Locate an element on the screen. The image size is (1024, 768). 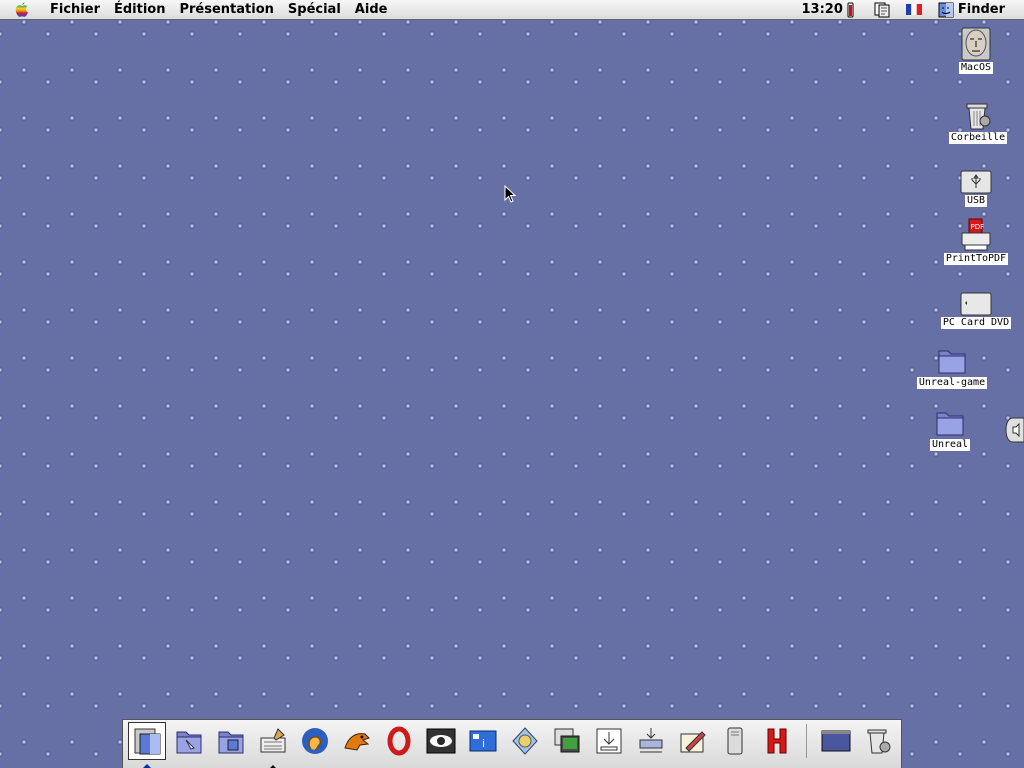
virtual-pc-icon is located at coordinates (567, 740).